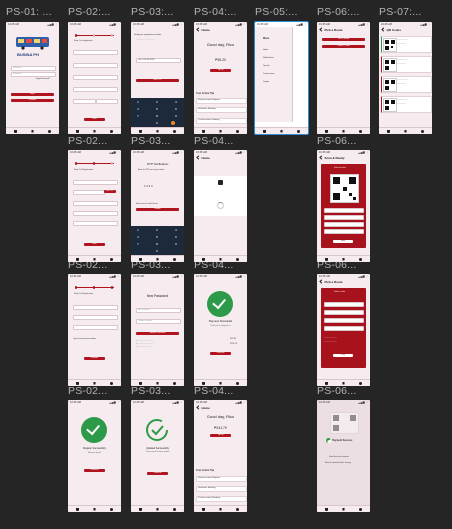 The height and width of the screenshot is (529, 452). What do you see at coordinates (95, 183) in the screenshot?
I see `email-input` at bounding box center [95, 183].